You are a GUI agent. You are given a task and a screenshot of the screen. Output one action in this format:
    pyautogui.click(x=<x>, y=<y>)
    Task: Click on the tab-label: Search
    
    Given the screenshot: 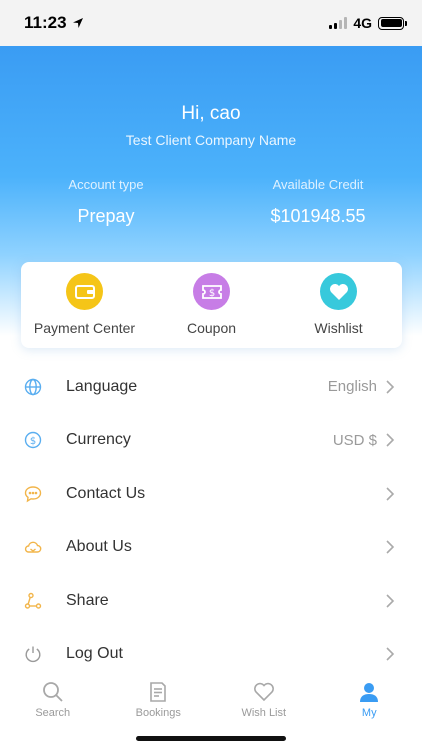 What is the action you would take?
    pyautogui.click(x=53, y=713)
    